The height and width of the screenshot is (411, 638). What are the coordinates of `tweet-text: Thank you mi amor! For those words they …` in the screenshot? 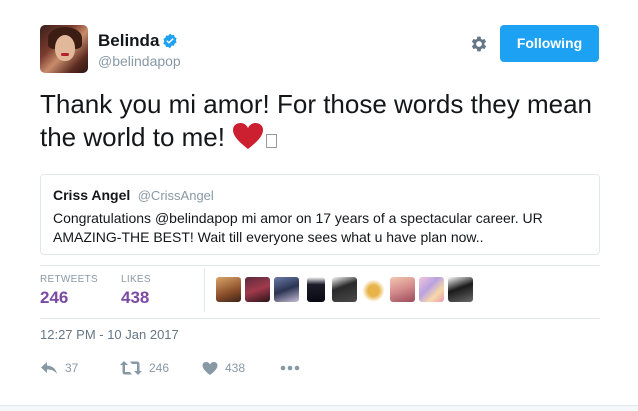 It's located at (316, 120).